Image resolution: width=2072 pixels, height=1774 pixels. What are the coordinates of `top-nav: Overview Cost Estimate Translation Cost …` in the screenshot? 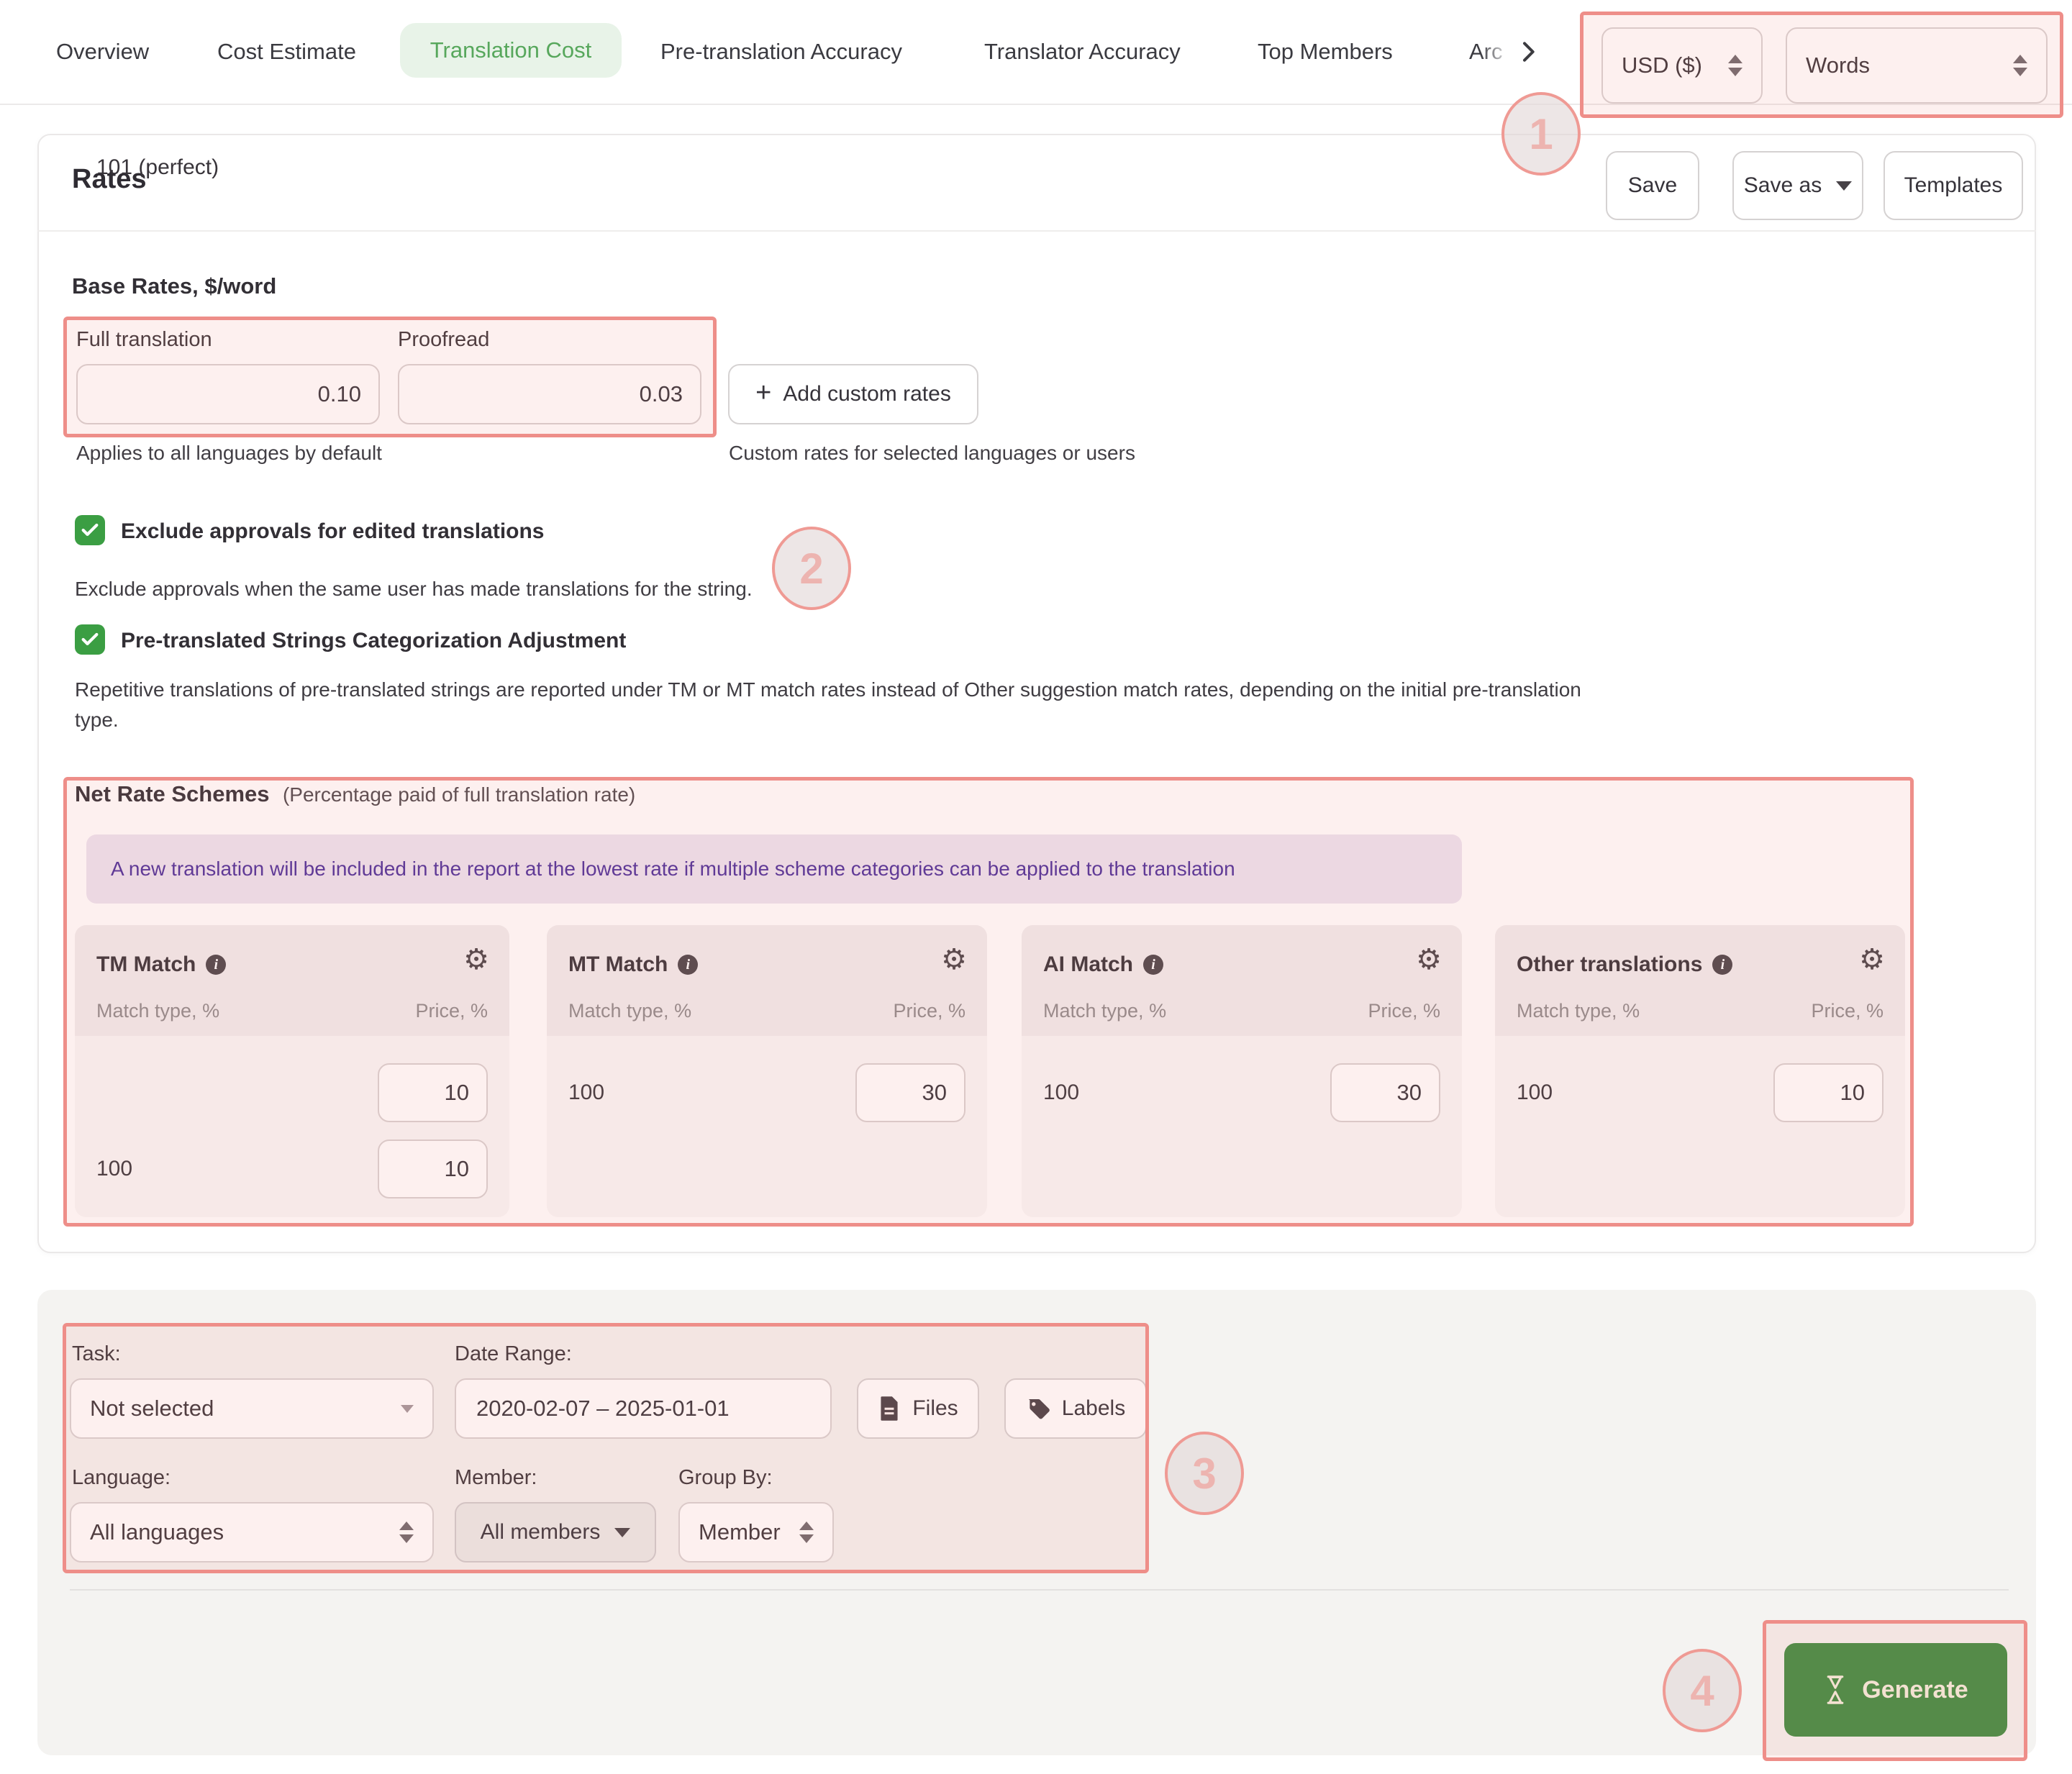 It's located at (1036, 52).